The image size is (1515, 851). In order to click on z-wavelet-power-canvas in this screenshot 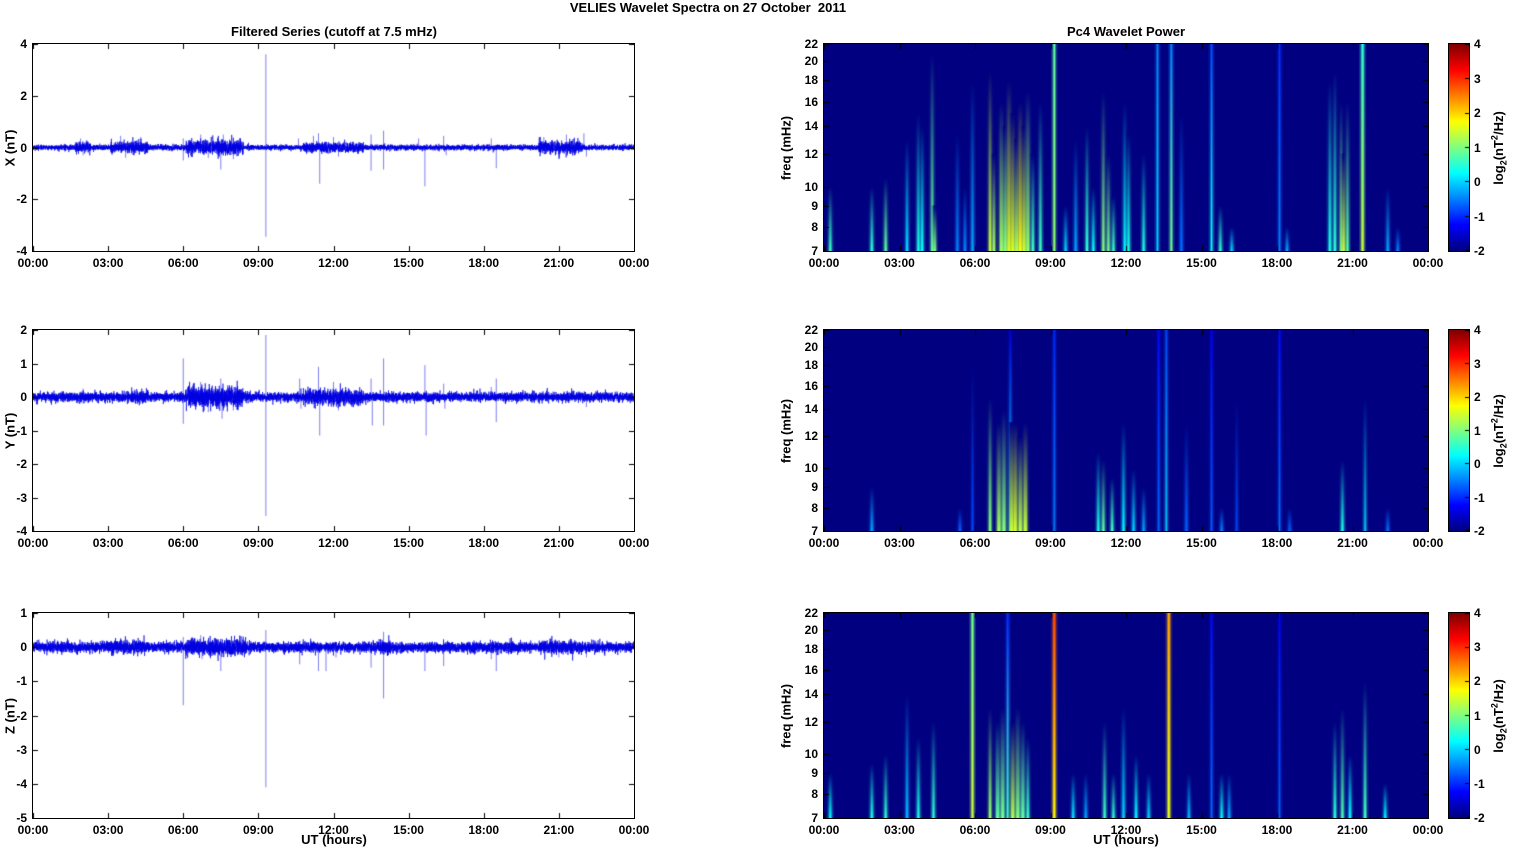, I will do `click(1126, 715)`.